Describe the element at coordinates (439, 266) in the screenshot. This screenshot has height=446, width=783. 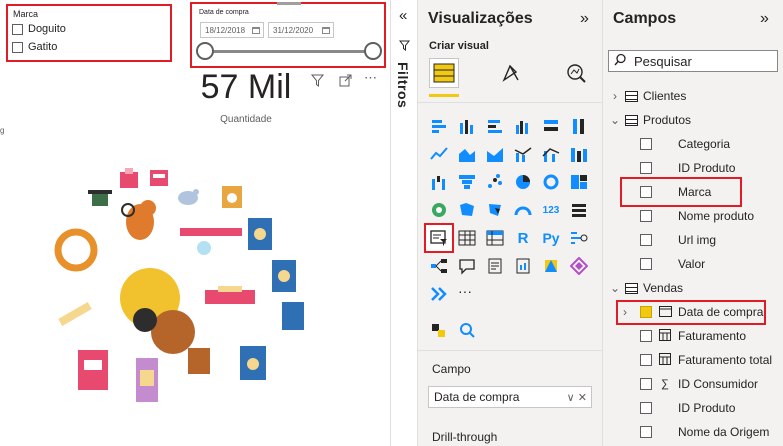
I see `decomposition-tree-icon` at that location.